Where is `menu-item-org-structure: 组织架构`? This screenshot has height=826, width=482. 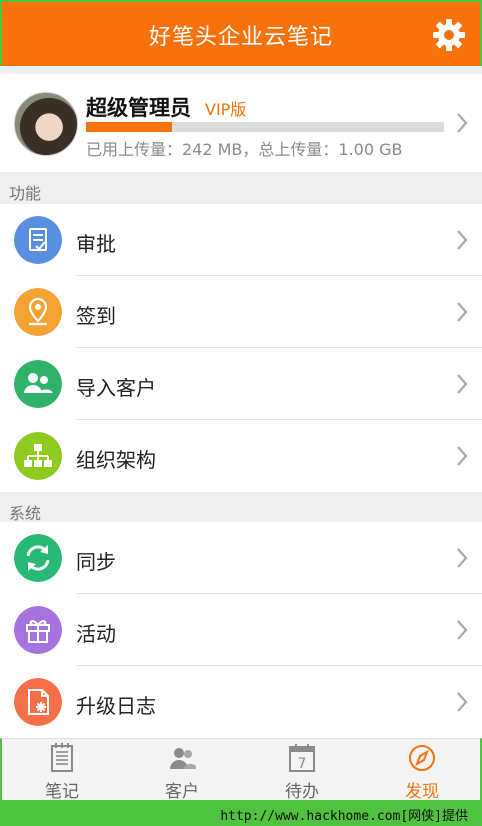
menu-item-org-structure: 组织架构 is located at coordinates (241, 456).